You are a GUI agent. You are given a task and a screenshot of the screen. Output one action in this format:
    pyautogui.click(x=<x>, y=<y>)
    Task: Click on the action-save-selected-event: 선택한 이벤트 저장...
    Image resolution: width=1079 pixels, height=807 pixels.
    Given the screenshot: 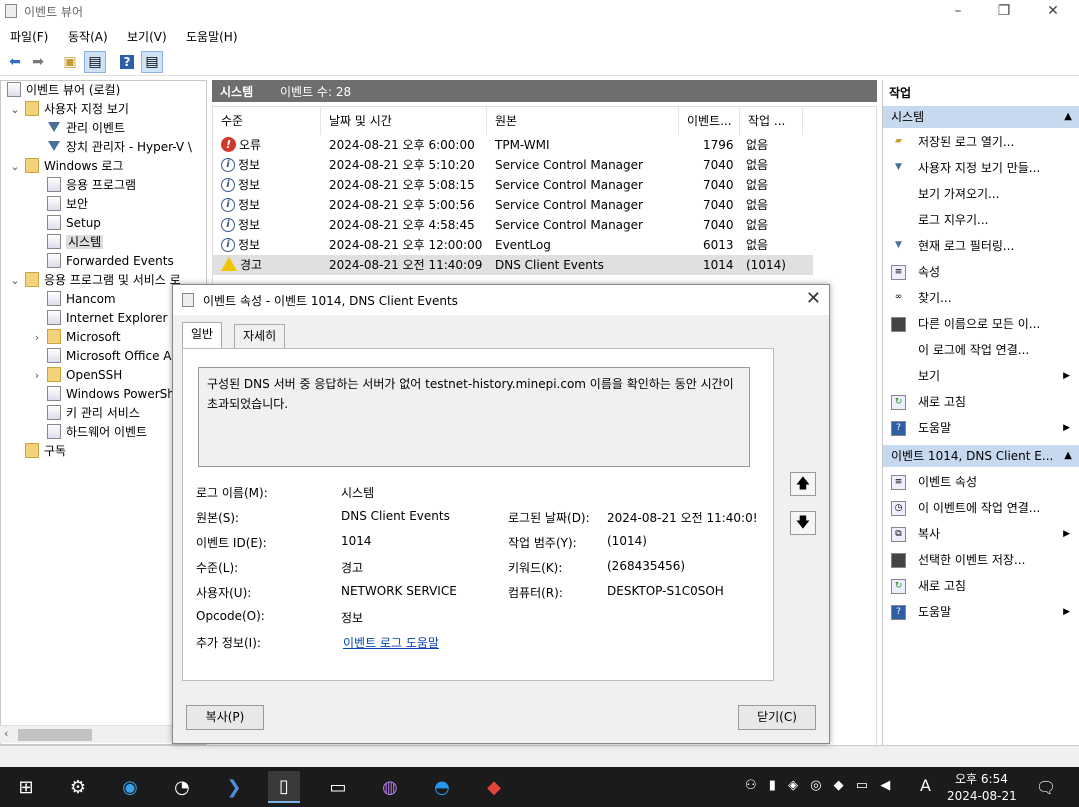 What is the action you would take?
    pyautogui.click(x=981, y=560)
    